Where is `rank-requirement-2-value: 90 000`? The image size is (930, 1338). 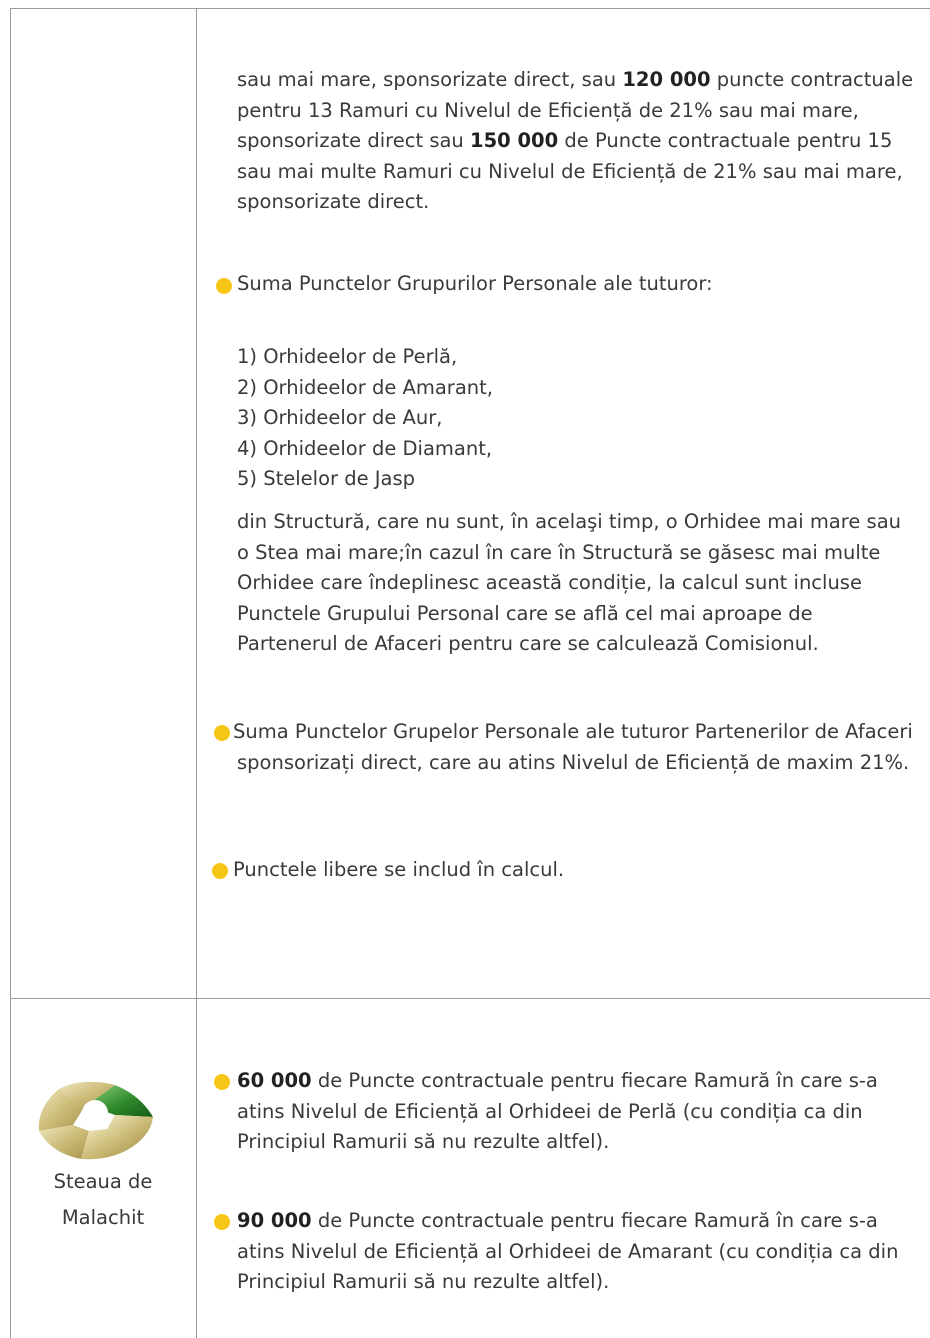
rank-requirement-2-value: 90 000 is located at coordinates (274, 1220).